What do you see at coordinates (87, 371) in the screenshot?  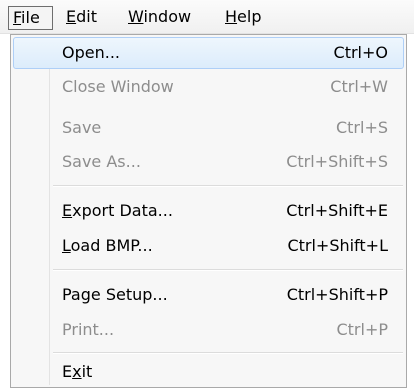 I see `exit-suffix: it` at bounding box center [87, 371].